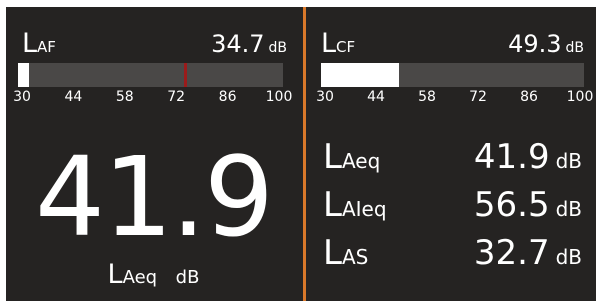 The image size is (598, 306). What do you see at coordinates (535, 44) in the screenshot?
I see `lcf-value-number: 49.3` at bounding box center [535, 44].